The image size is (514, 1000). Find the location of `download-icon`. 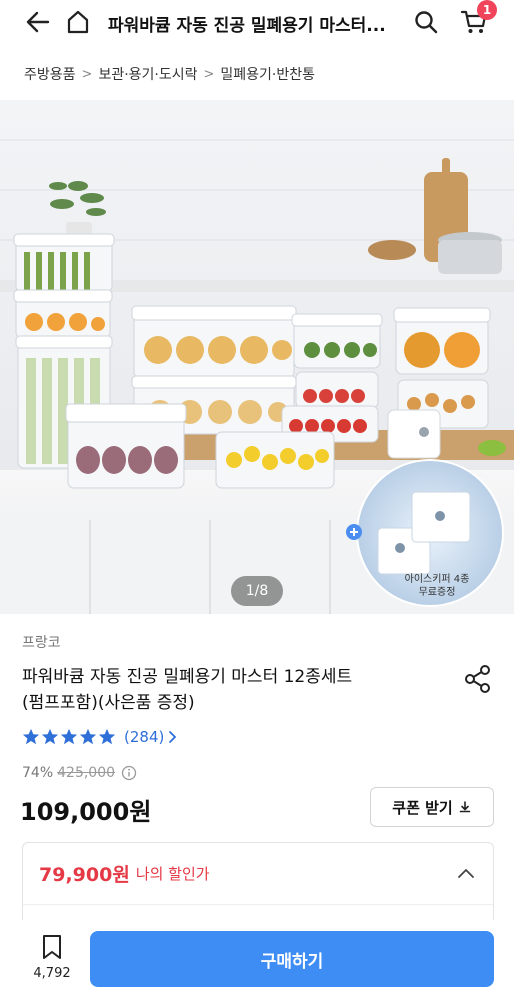

download-icon is located at coordinates (465, 807).